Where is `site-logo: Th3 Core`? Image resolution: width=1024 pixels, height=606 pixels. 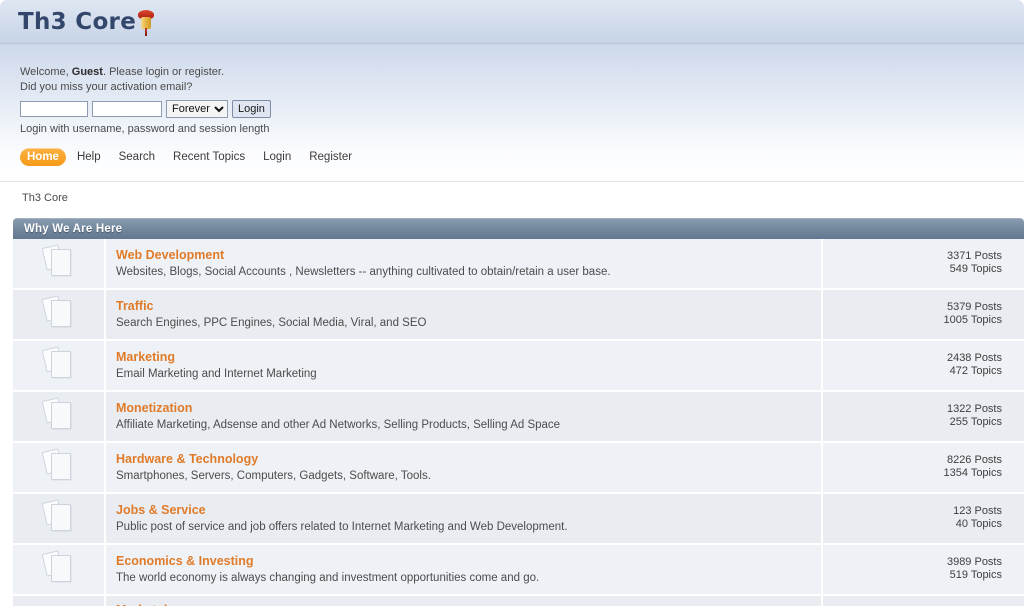
site-logo: Th3 Core is located at coordinates (86, 22).